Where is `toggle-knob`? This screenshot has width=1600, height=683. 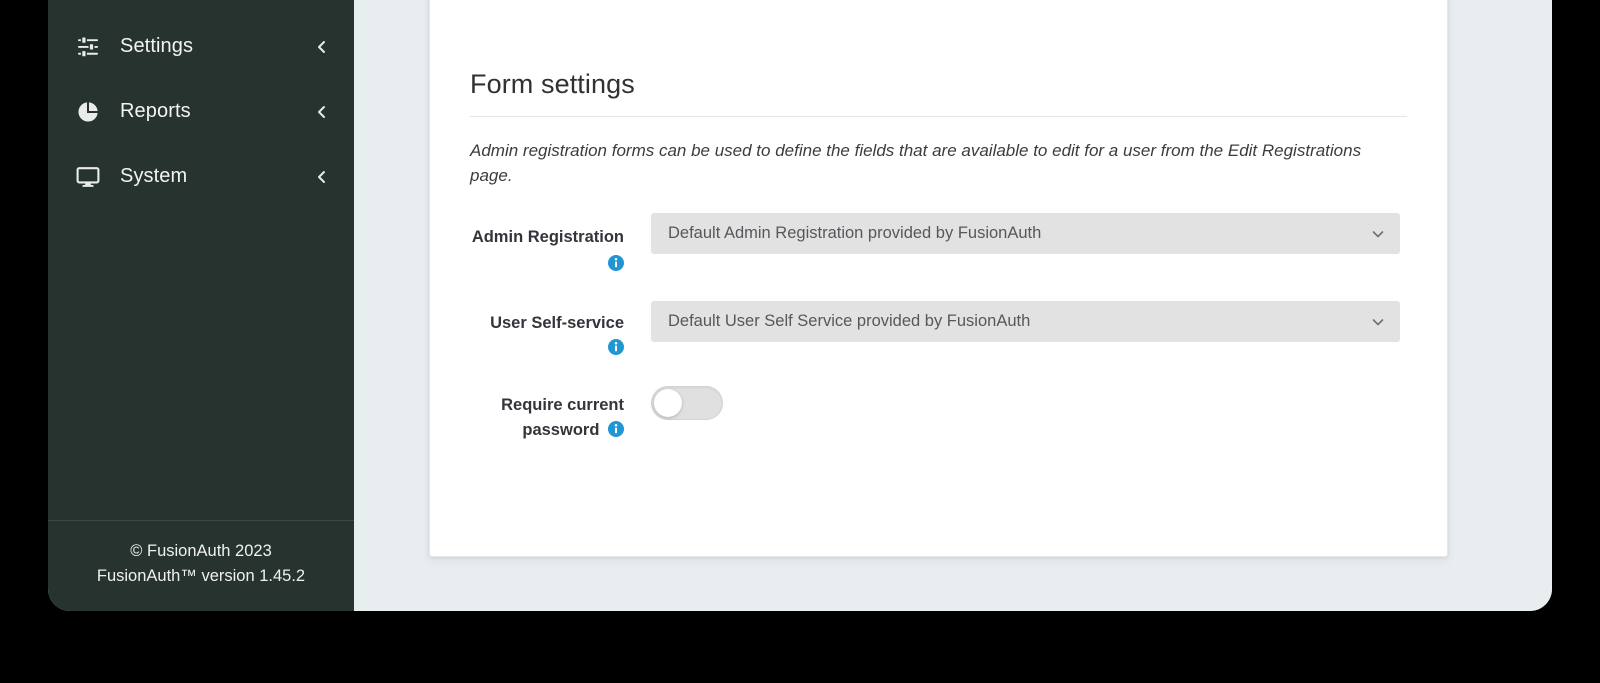
toggle-knob is located at coordinates (668, 403).